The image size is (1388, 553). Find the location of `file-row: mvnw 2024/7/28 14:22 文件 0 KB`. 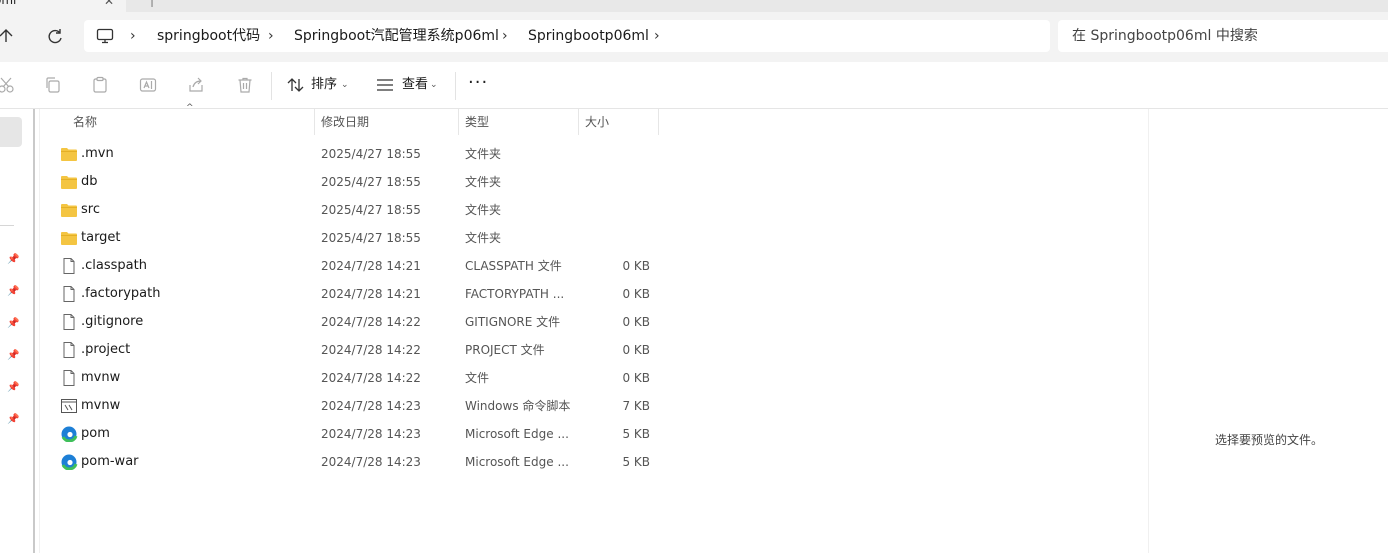

file-row: mvnw 2024/7/28 14:22 文件 0 KB is located at coordinates (359, 378).